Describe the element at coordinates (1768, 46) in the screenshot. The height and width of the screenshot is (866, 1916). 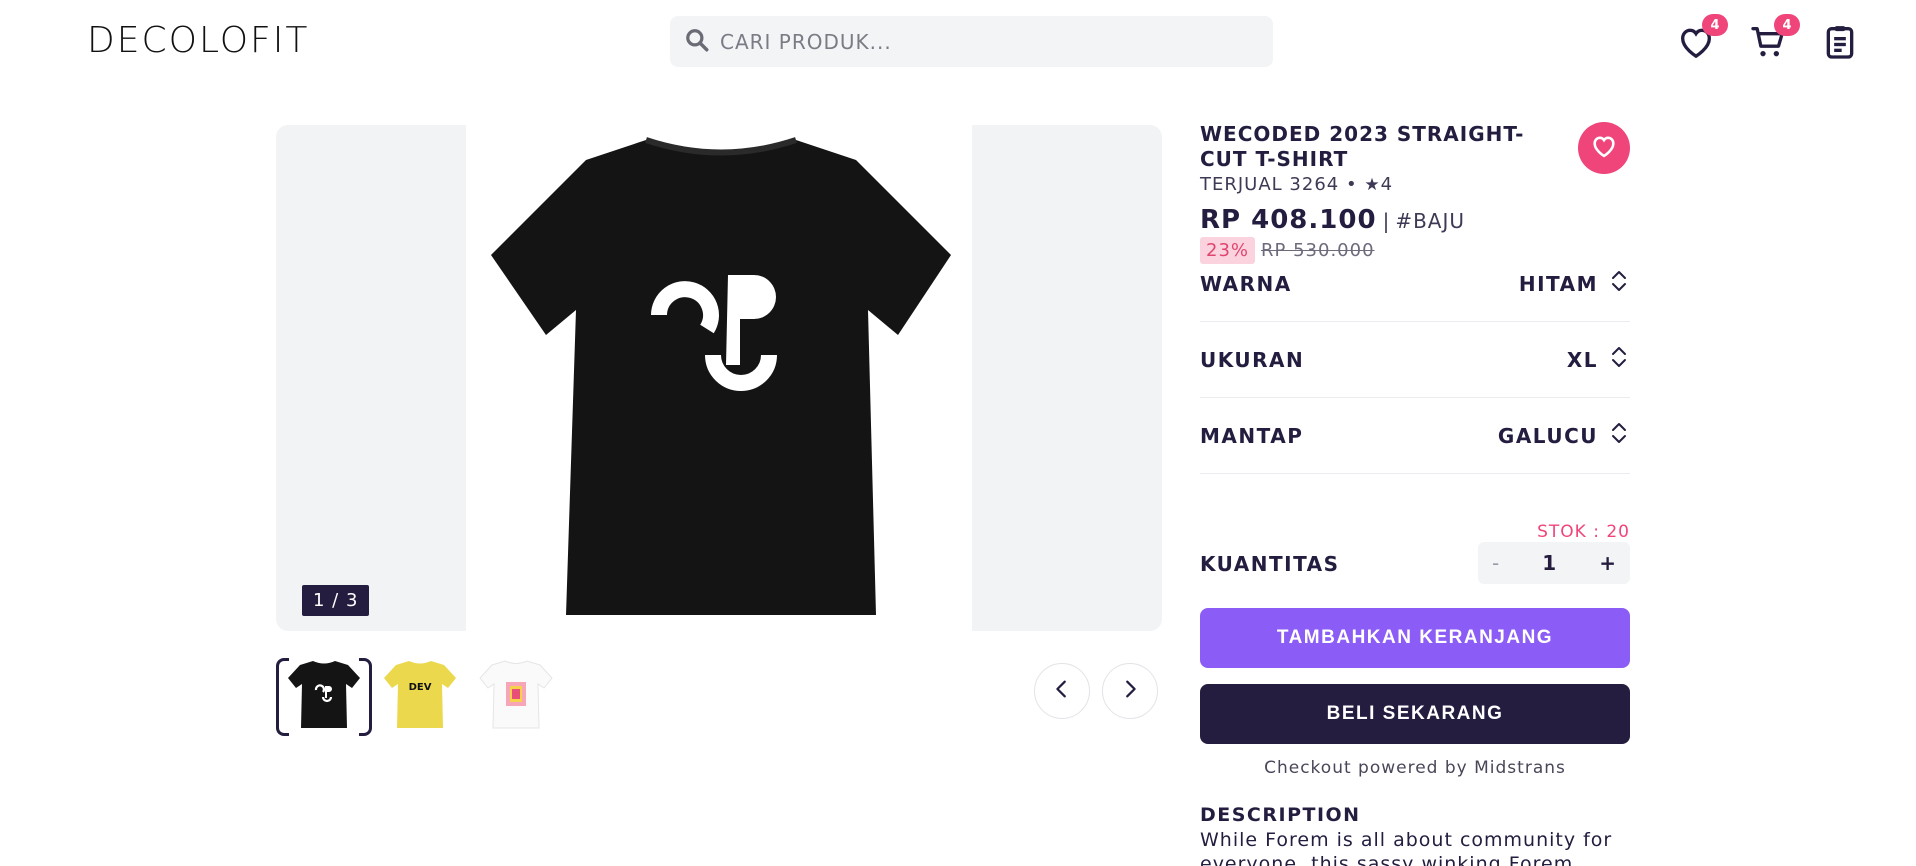
I see `cart-icon` at that location.